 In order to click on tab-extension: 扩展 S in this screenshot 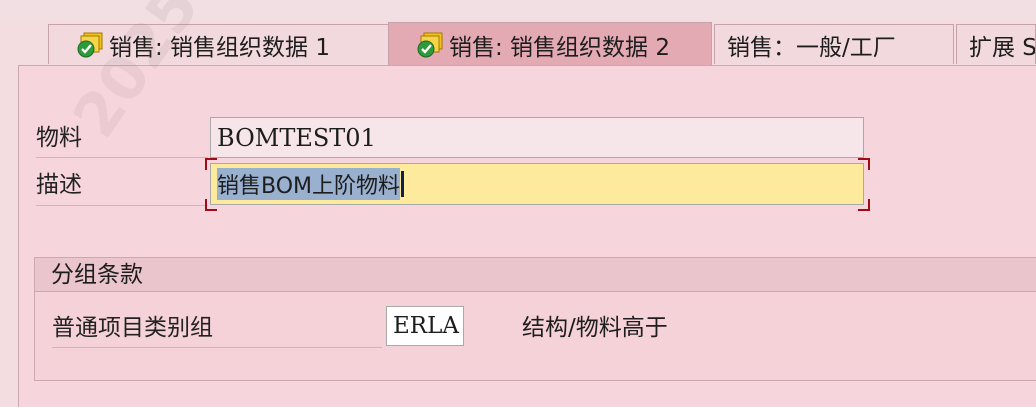, I will do `click(996, 44)`.